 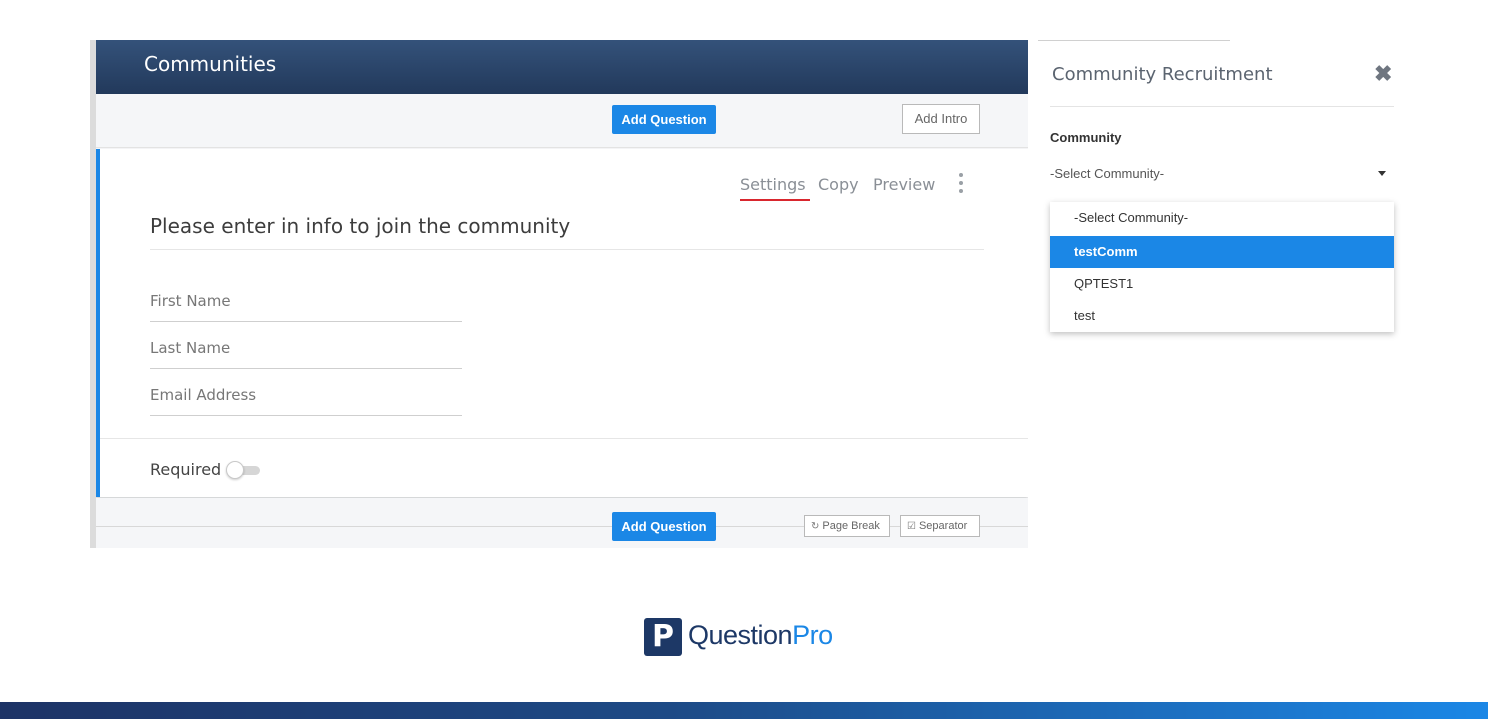 I want to click on page-break-button: ↻ Page Break, so click(x=847, y=526).